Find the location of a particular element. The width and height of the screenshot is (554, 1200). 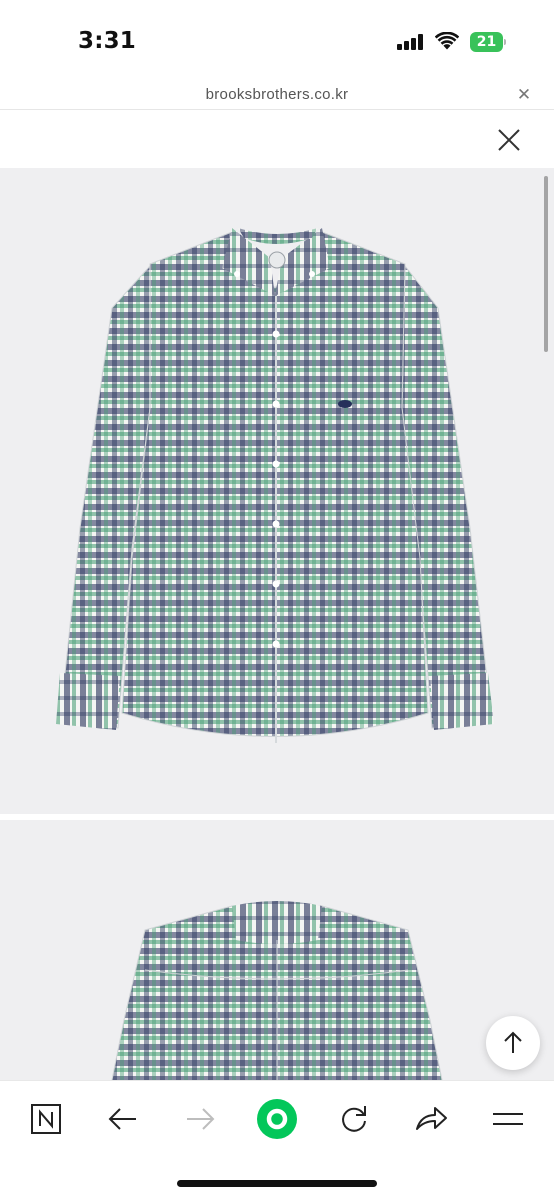

scroll-top-button is located at coordinates (513, 1043).